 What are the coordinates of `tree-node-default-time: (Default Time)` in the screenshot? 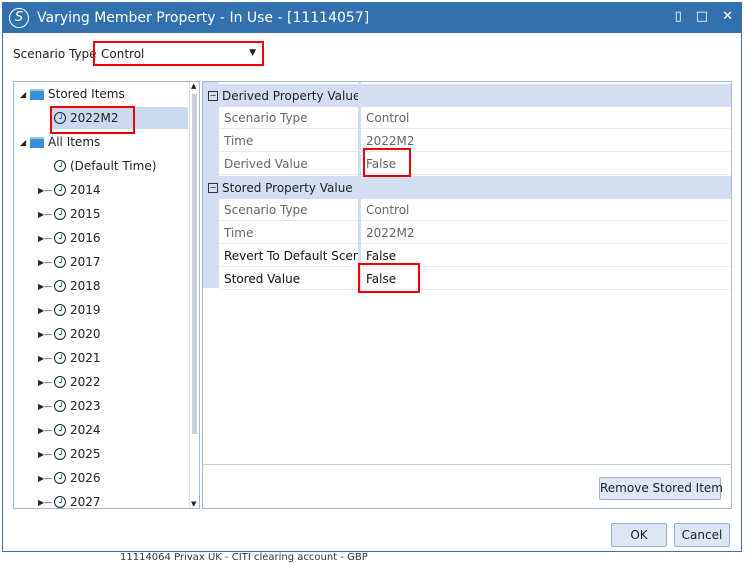 It's located at (105, 166).